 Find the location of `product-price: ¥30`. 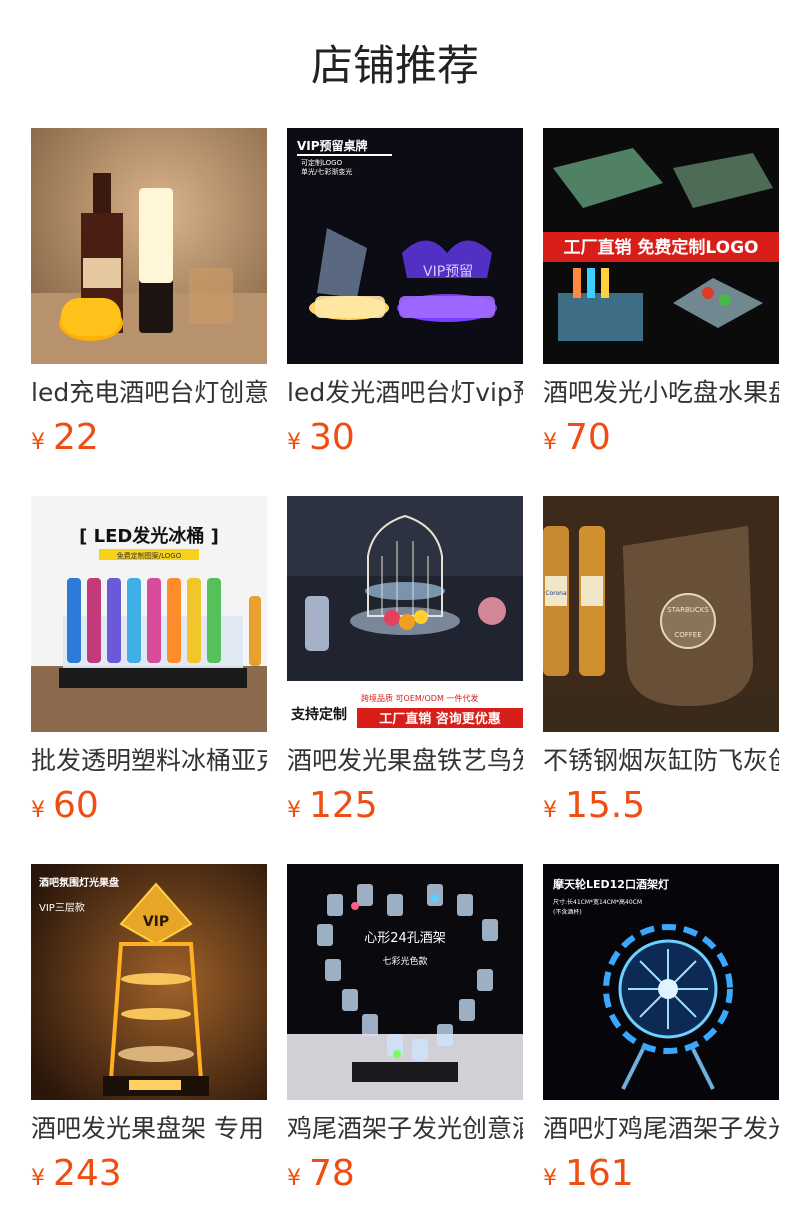

product-price: ¥30 is located at coordinates (405, 441).